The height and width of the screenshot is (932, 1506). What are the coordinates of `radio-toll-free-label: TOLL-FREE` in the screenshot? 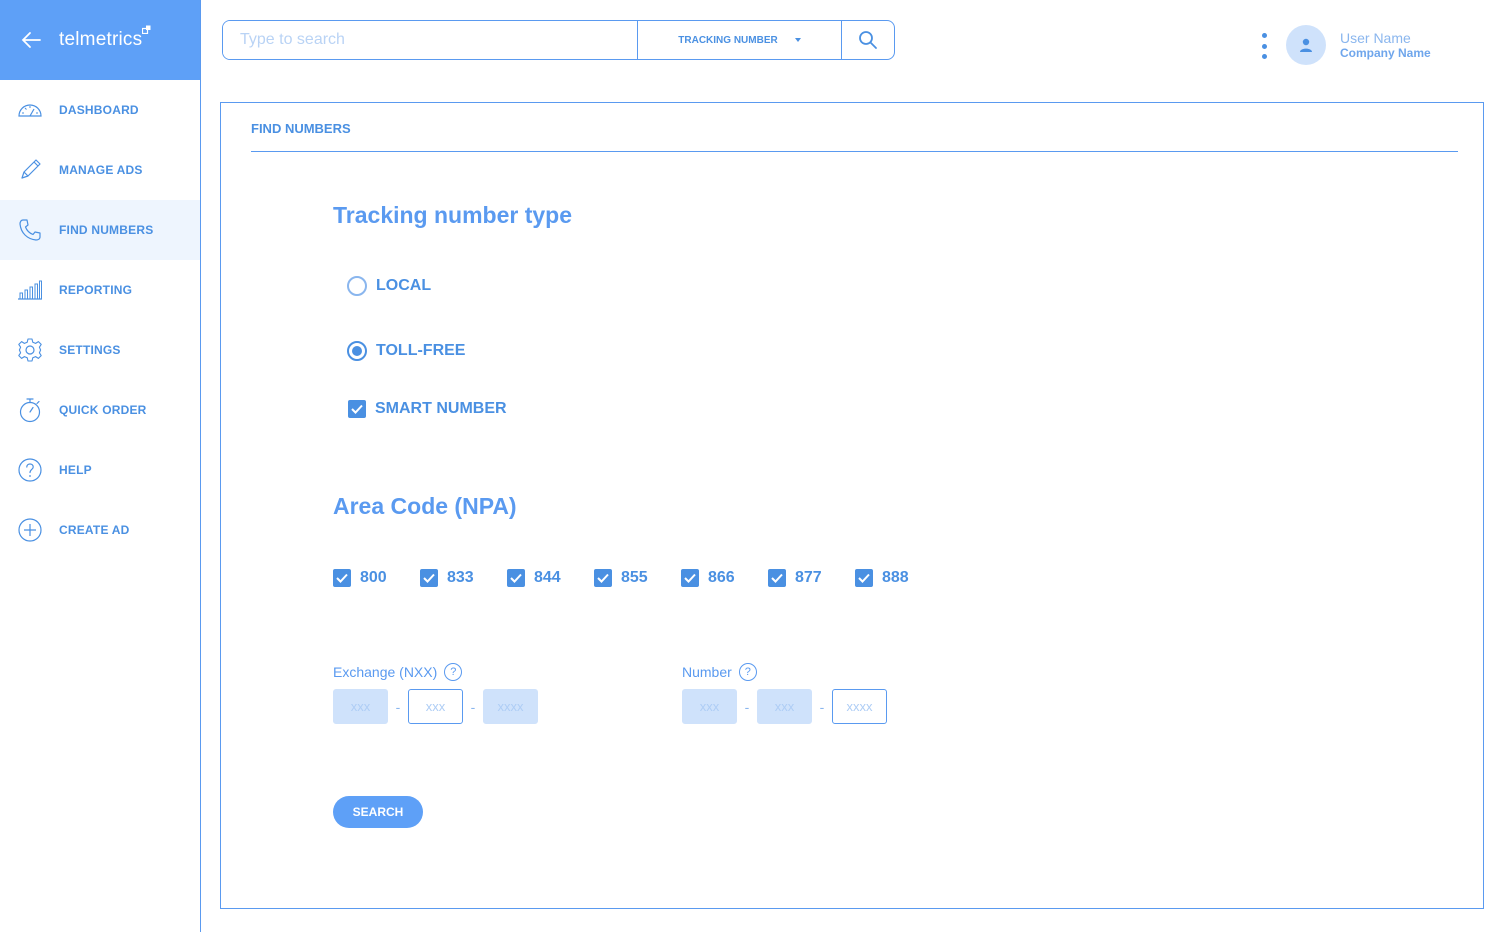 It's located at (421, 350).